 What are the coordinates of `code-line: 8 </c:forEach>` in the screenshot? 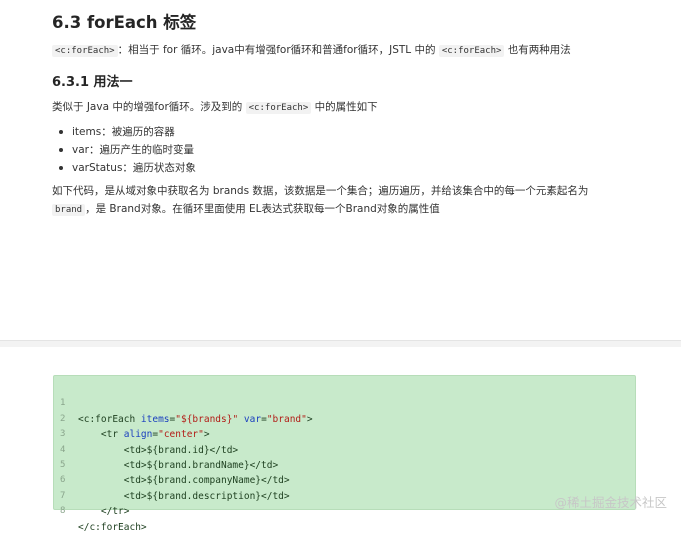 It's located at (103, 519).